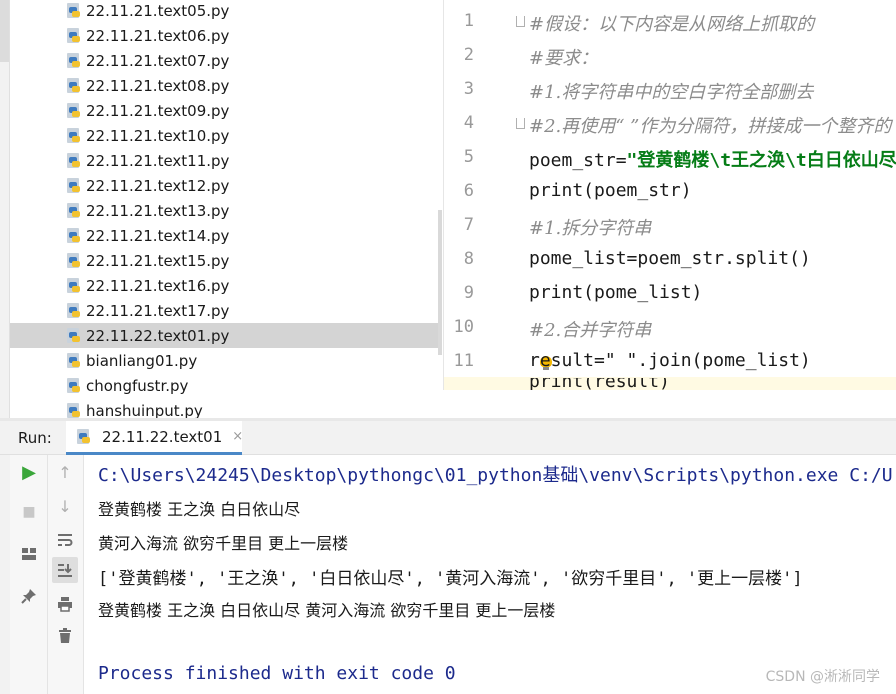 Image resolution: width=896 pixels, height=694 pixels. Describe the element at coordinates (477, 195) in the screenshot. I see `line-number-gutter: 1 2 3 4 5 6 7 8 9 10 11` at that location.